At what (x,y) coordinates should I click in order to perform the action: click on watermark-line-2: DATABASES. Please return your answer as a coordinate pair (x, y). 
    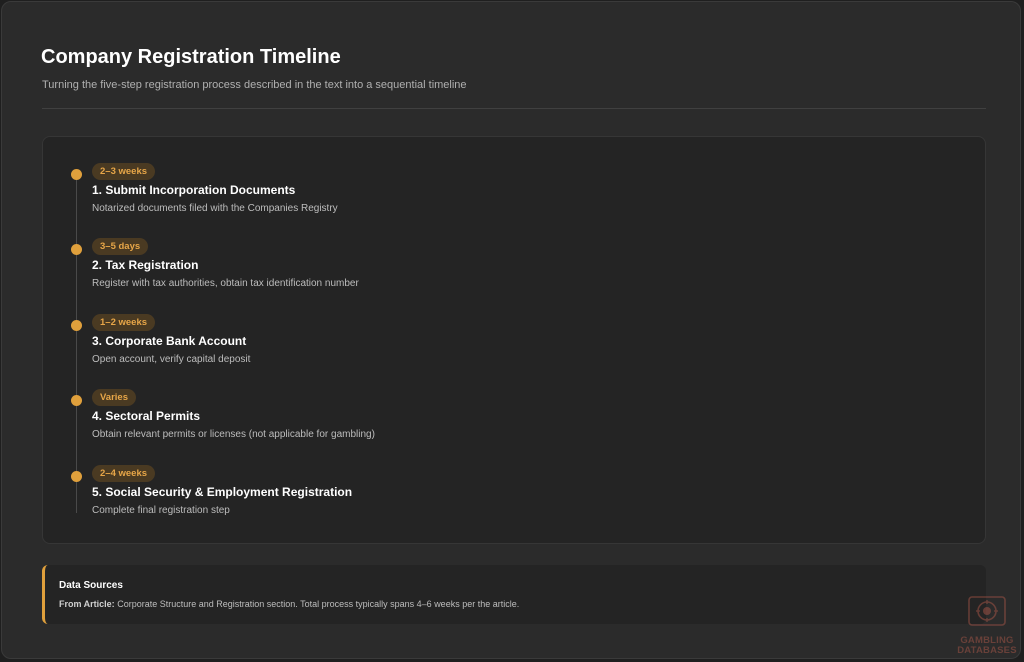
    Looking at the image, I should click on (987, 650).